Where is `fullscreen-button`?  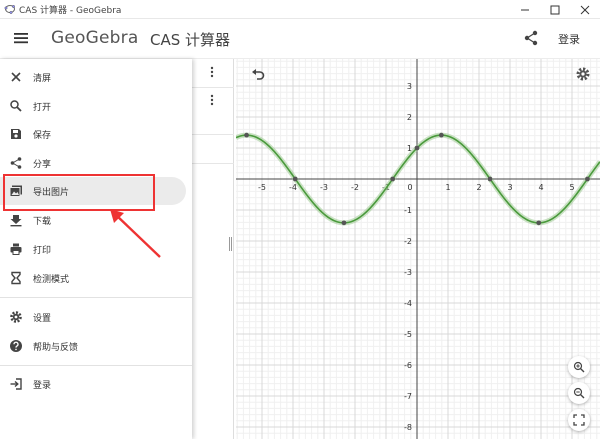 fullscreen-button is located at coordinates (579, 420).